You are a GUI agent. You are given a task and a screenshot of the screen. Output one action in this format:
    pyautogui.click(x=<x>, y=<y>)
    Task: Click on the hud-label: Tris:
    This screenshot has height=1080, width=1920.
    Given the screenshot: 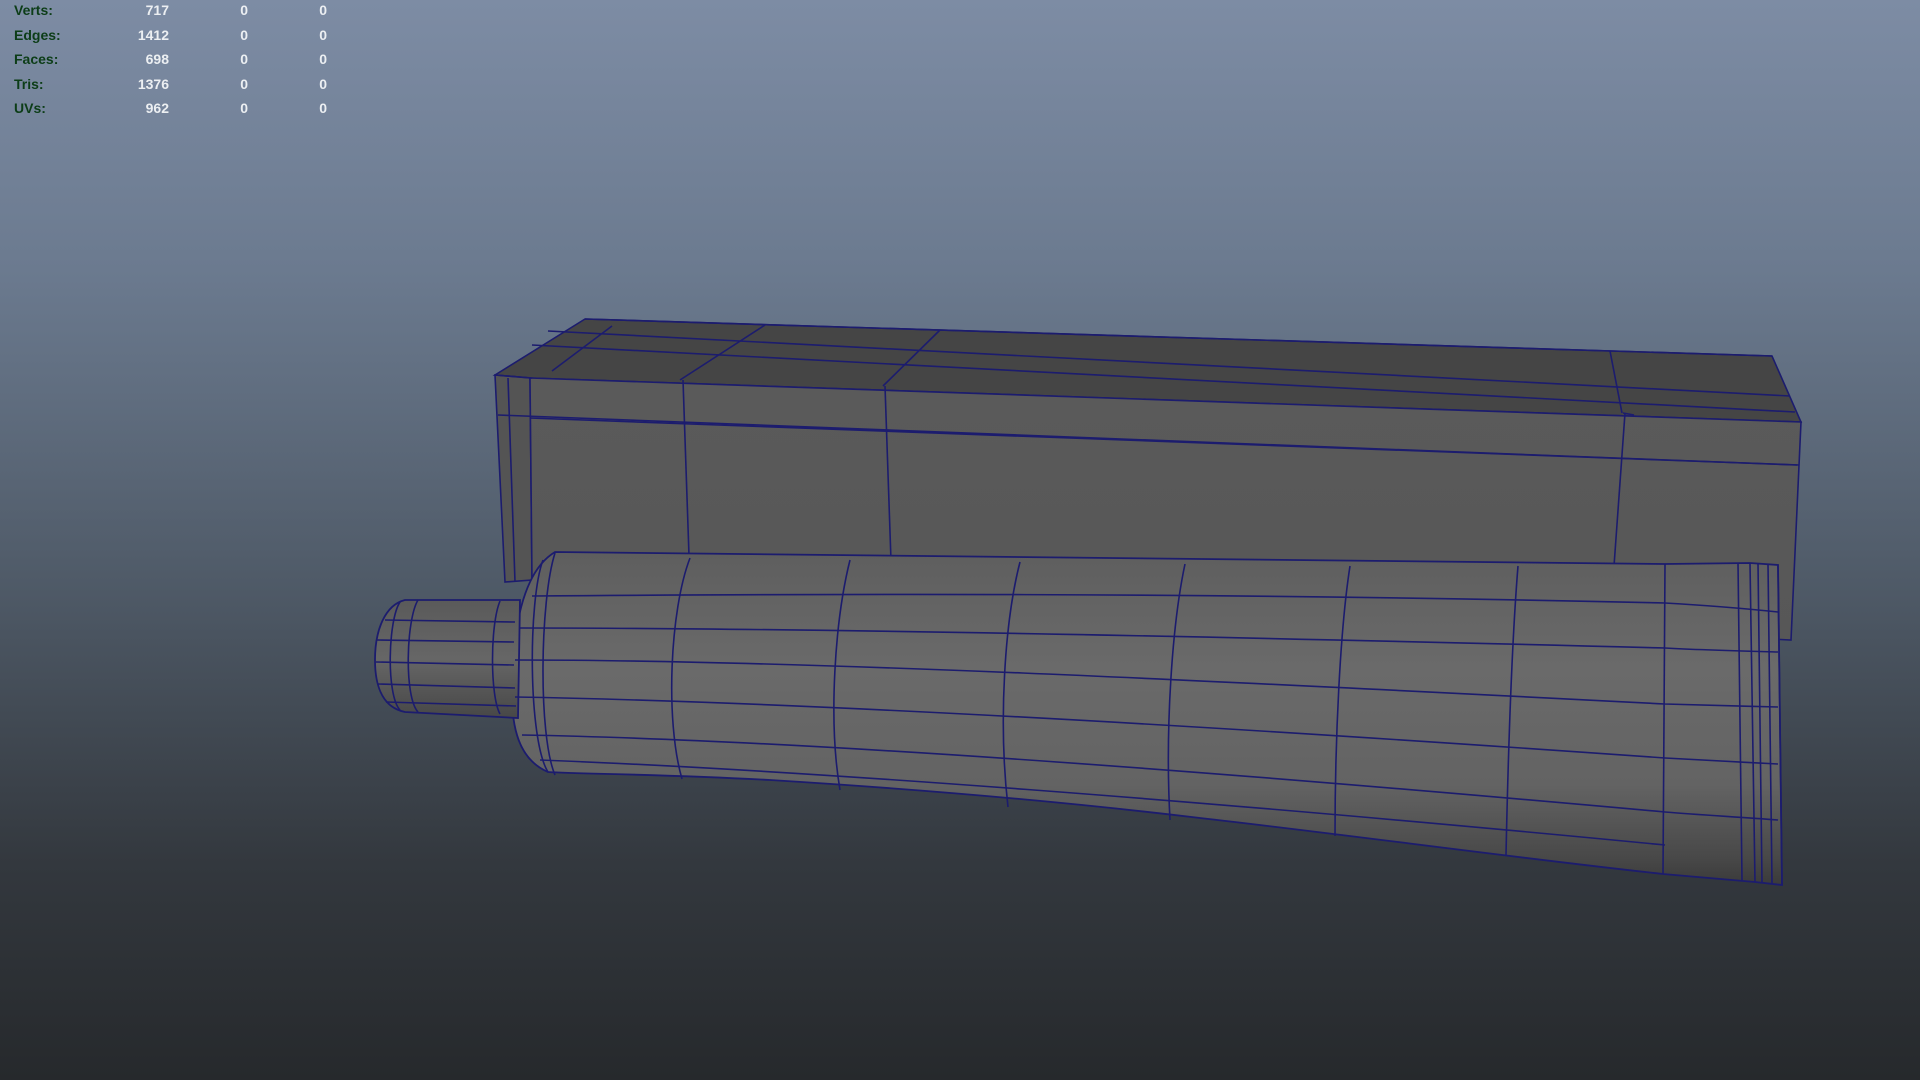 What is the action you would take?
    pyautogui.click(x=29, y=83)
    